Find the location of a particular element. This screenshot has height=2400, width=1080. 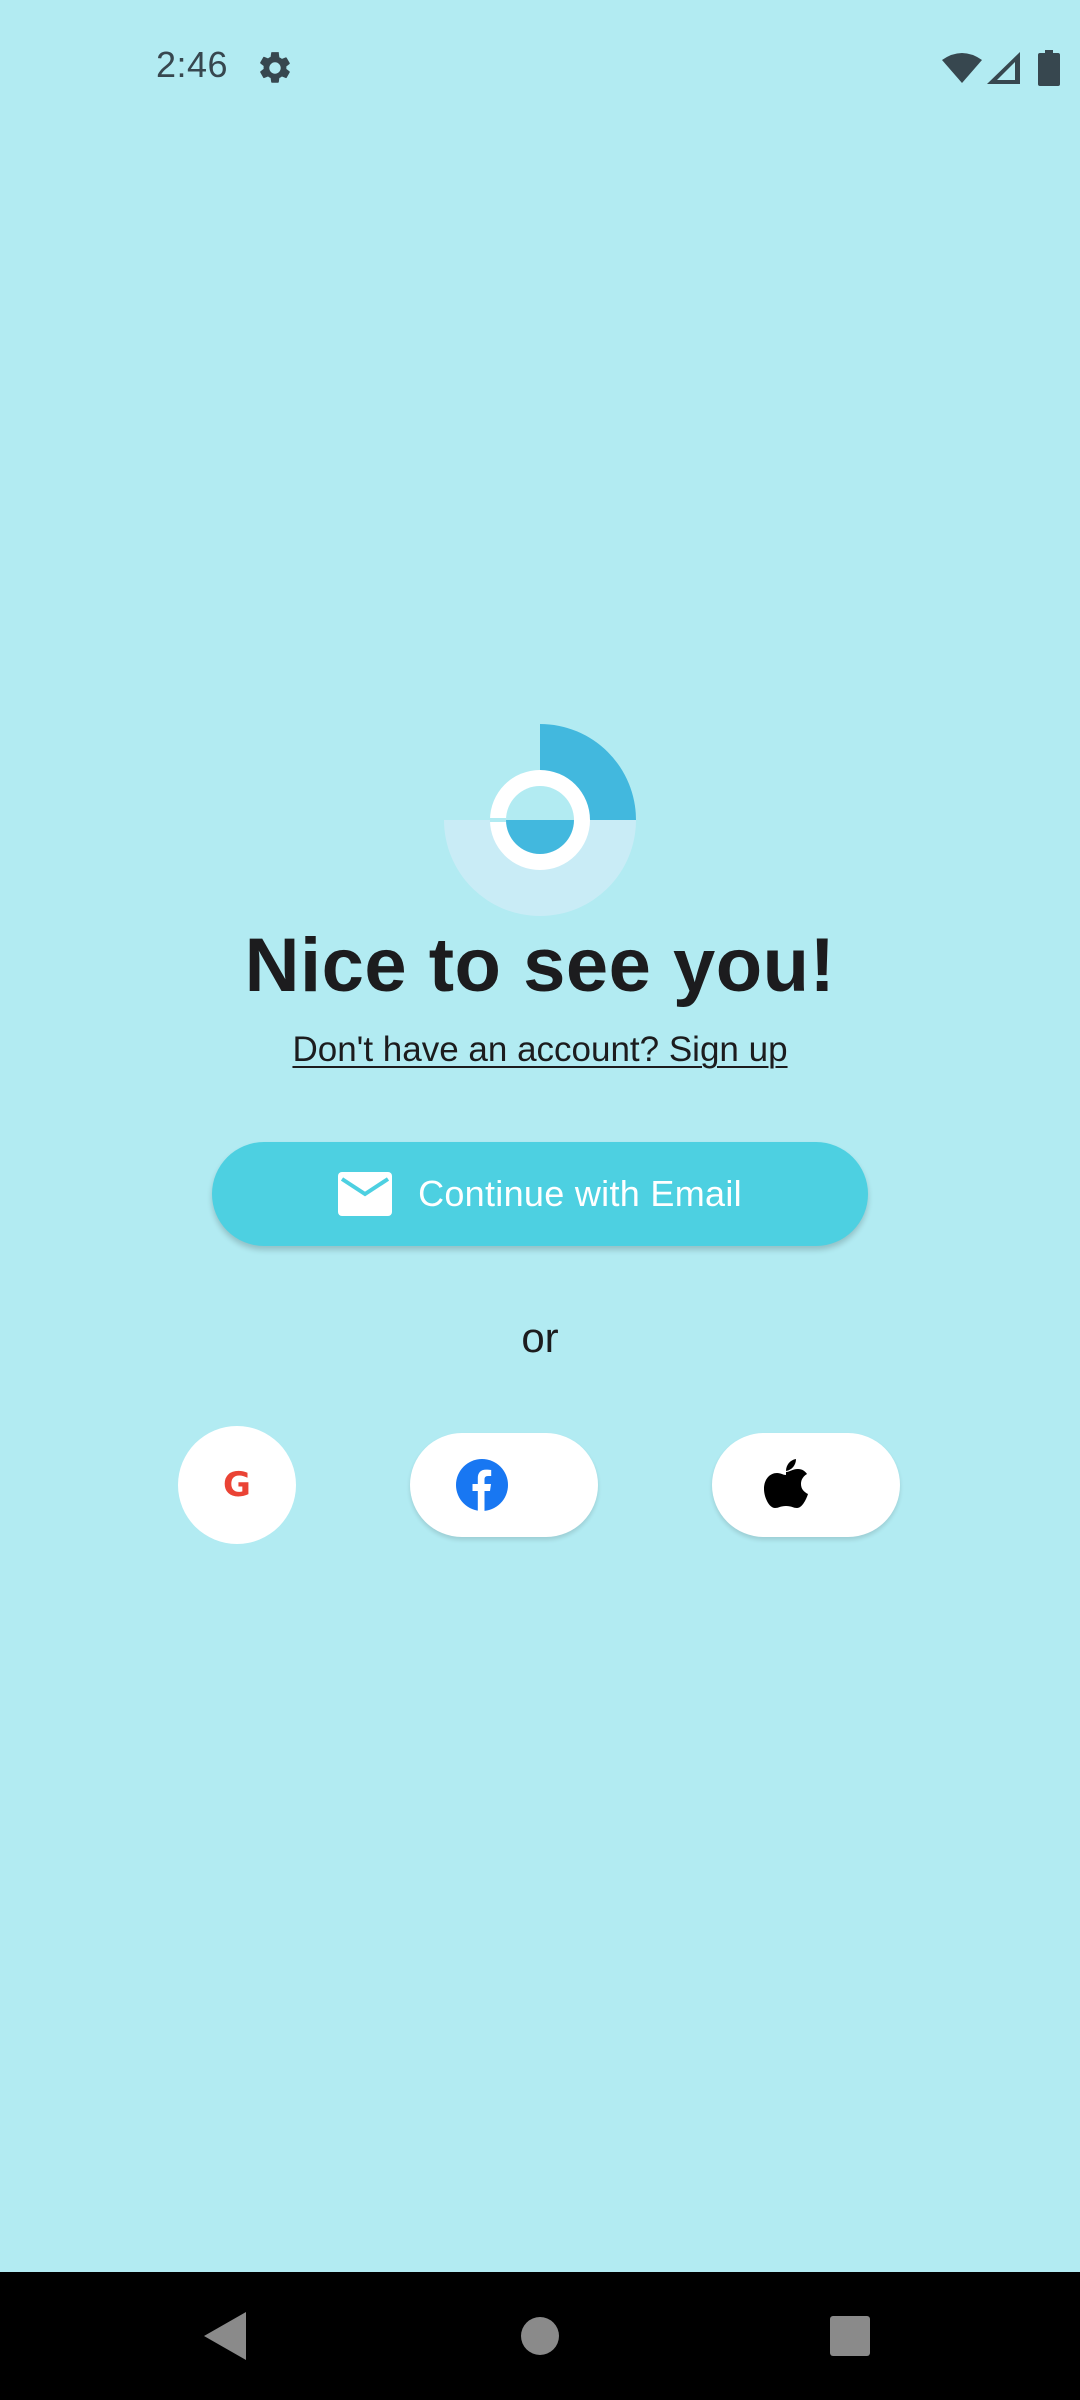

facebook-sign-in-button is located at coordinates (504, 1485).